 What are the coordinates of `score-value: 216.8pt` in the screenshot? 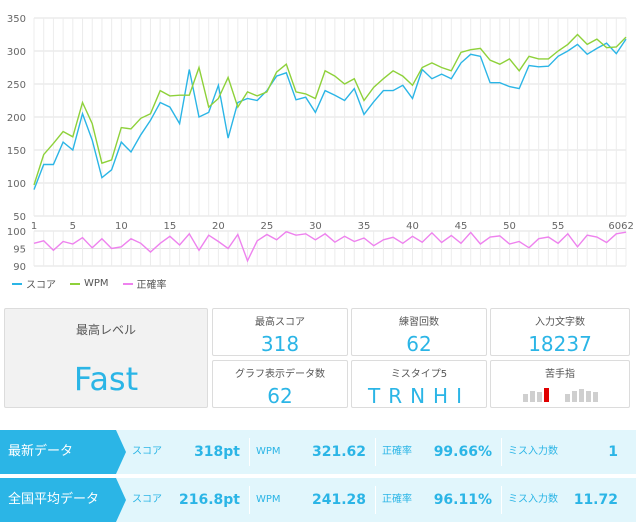 It's located at (209, 500).